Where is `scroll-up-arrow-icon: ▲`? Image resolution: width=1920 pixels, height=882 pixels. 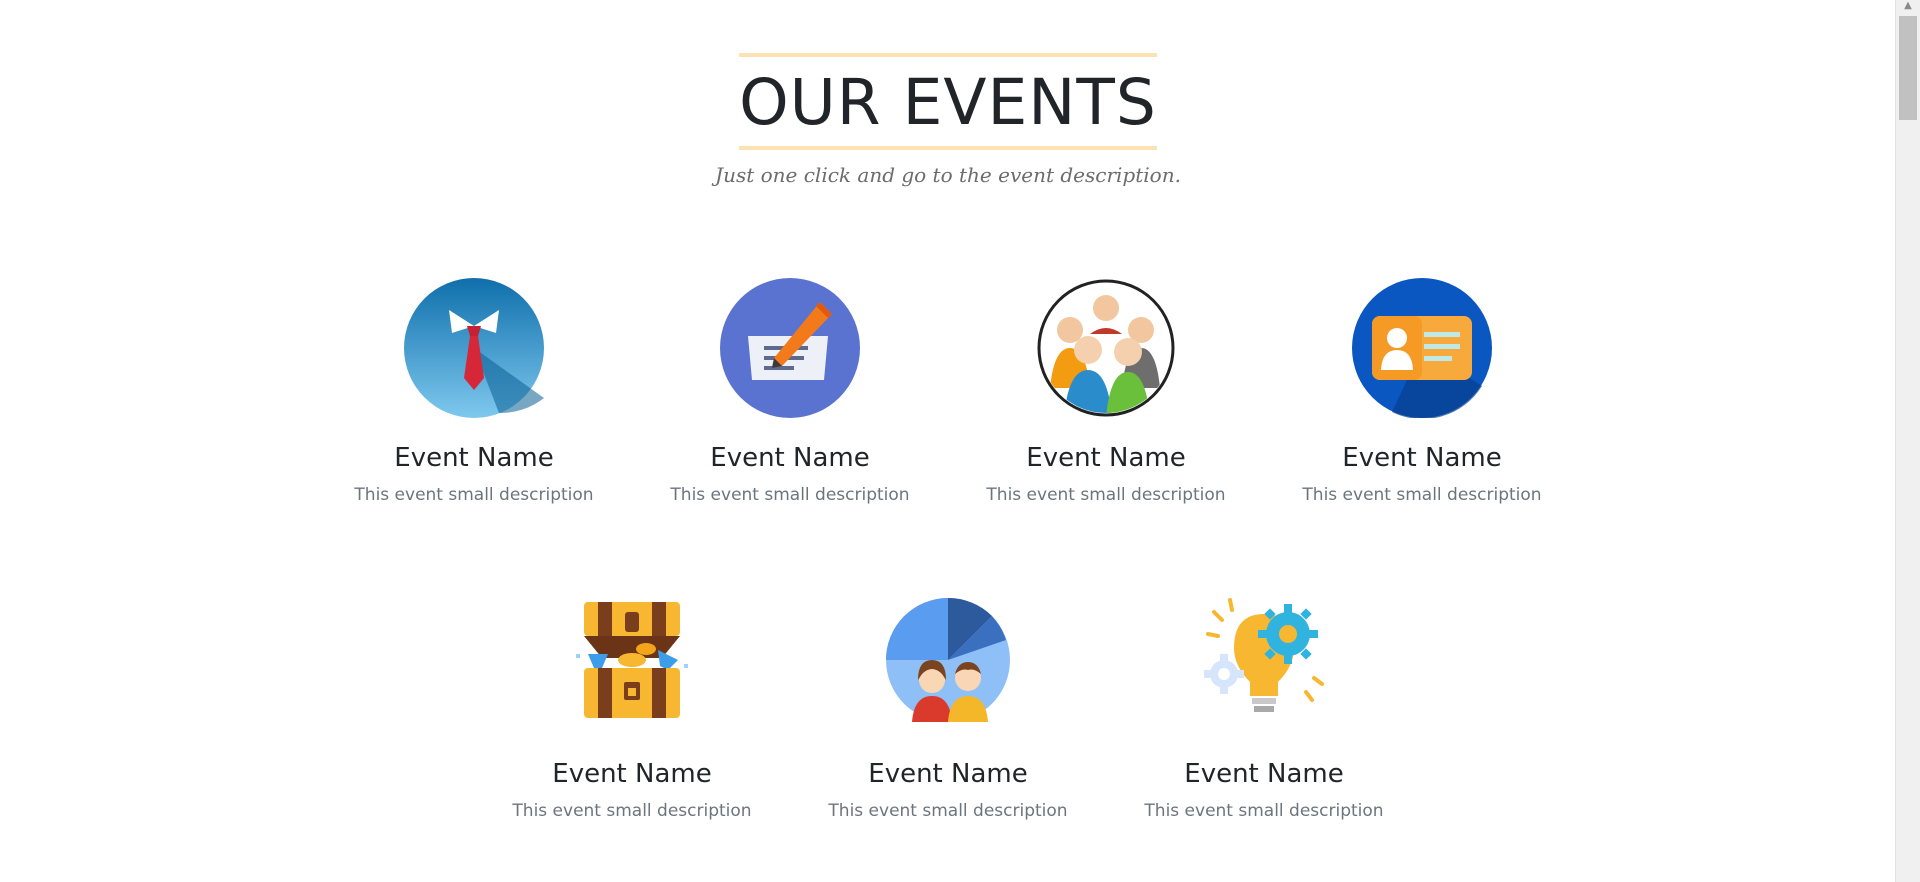
scroll-up-arrow-icon: ▲ is located at coordinates (1908, 7).